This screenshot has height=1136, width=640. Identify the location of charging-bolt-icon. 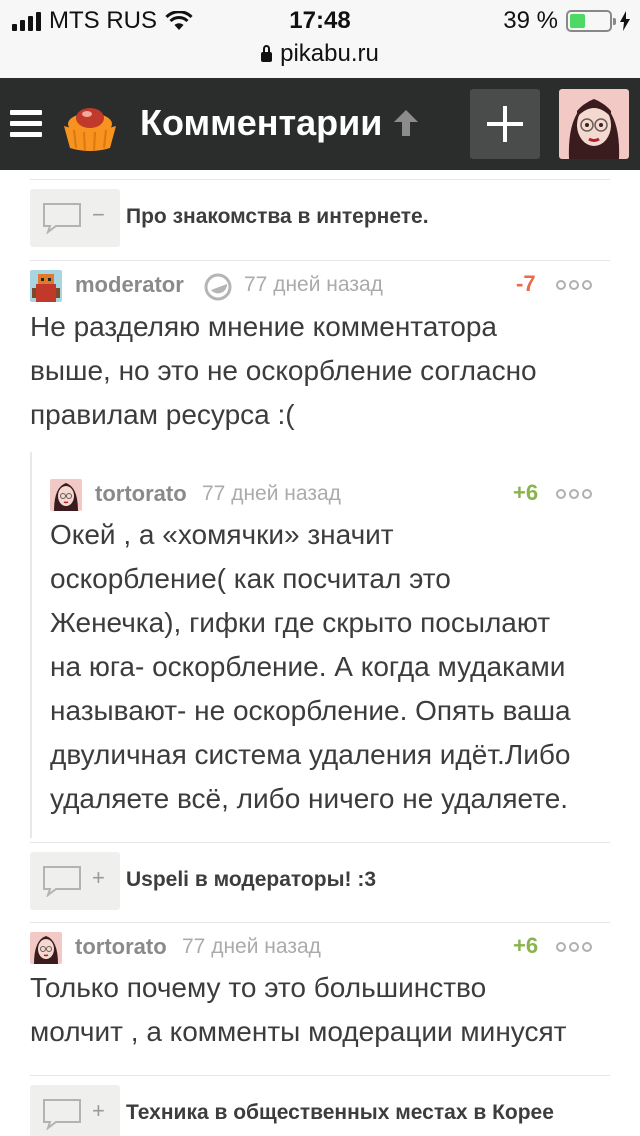
(625, 21).